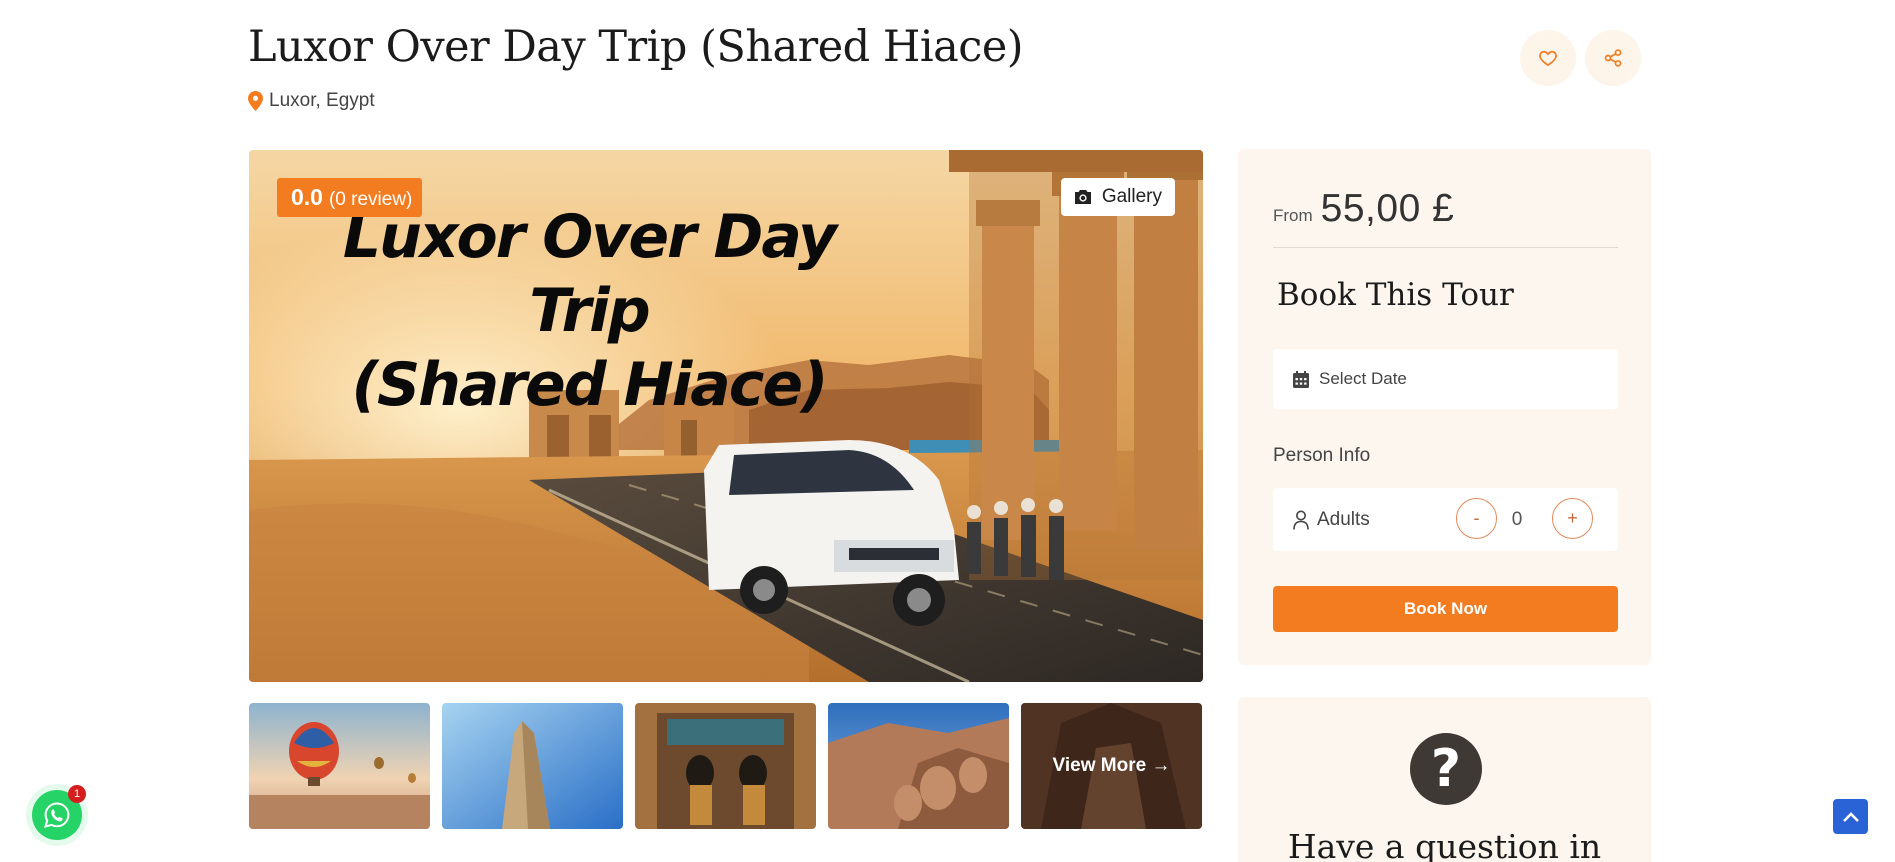 This screenshot has height=862, width=1895. I want to click on hero-caption-line-1: Luxor Over Day Trip, so click(589, 274).